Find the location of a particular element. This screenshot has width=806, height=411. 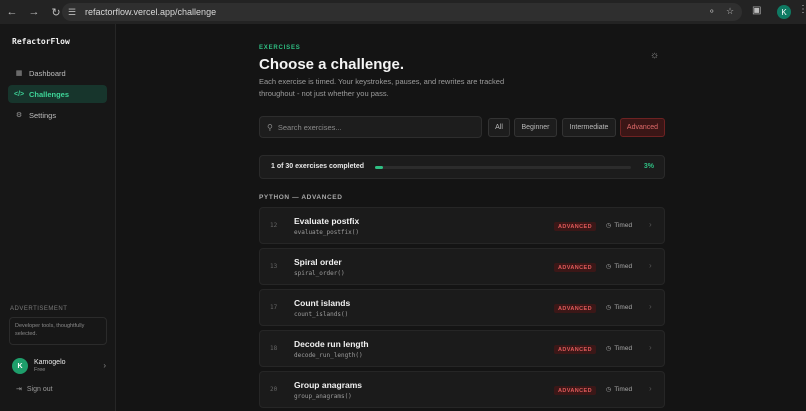

extensions-icon: ▣ is located at coordinates (756, 10).